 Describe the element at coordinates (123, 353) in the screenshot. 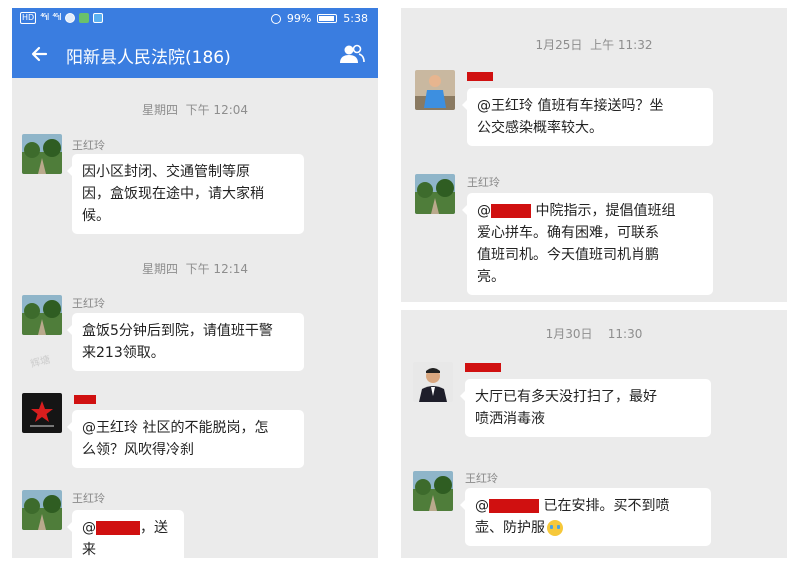

I see `message-text: 来213领取。` at that location.